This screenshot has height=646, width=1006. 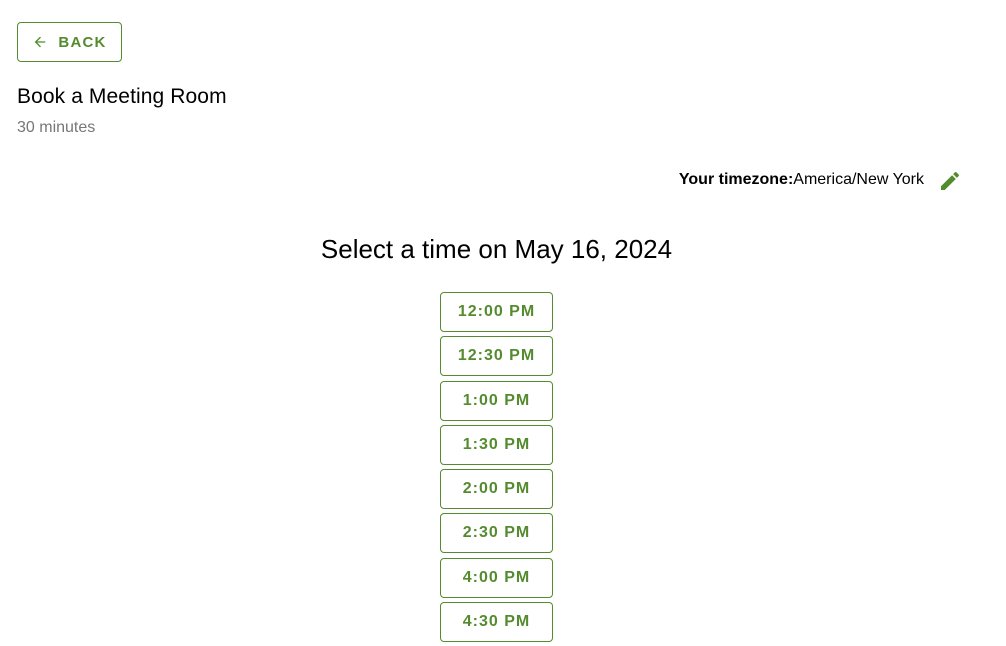 What do you see at coordinates (496, 533) in the screenshot?
I see `time-slot-button: 2:30 PM` at bounding box center [496, 533].